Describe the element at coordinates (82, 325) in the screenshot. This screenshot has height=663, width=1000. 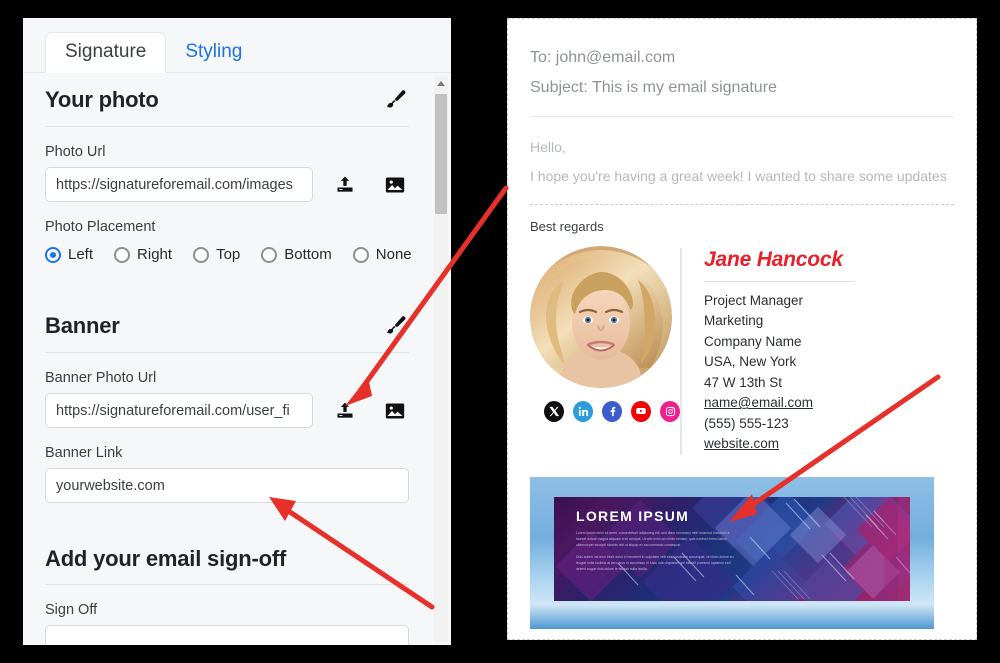
I see `banner-title: Banner` at that location.